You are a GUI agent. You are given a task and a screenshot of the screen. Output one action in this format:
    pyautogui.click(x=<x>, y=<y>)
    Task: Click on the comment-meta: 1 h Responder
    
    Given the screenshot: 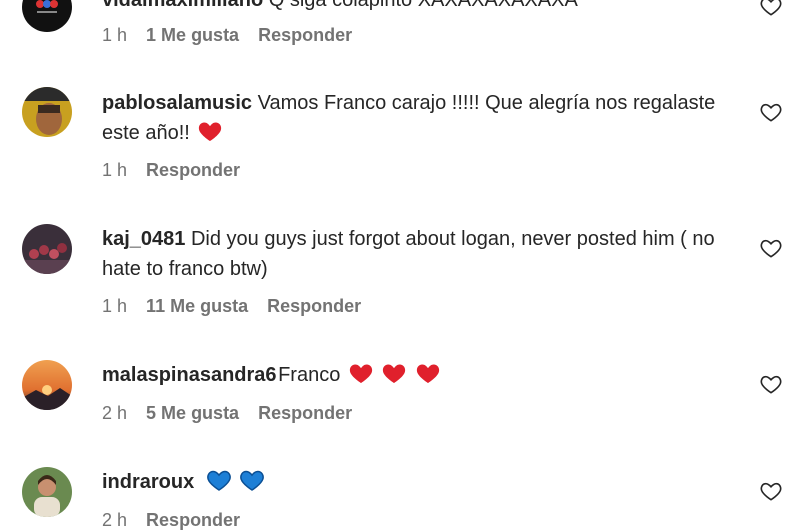 What is the action you would take?
    pyautogui.click(x=178, y=170)
    